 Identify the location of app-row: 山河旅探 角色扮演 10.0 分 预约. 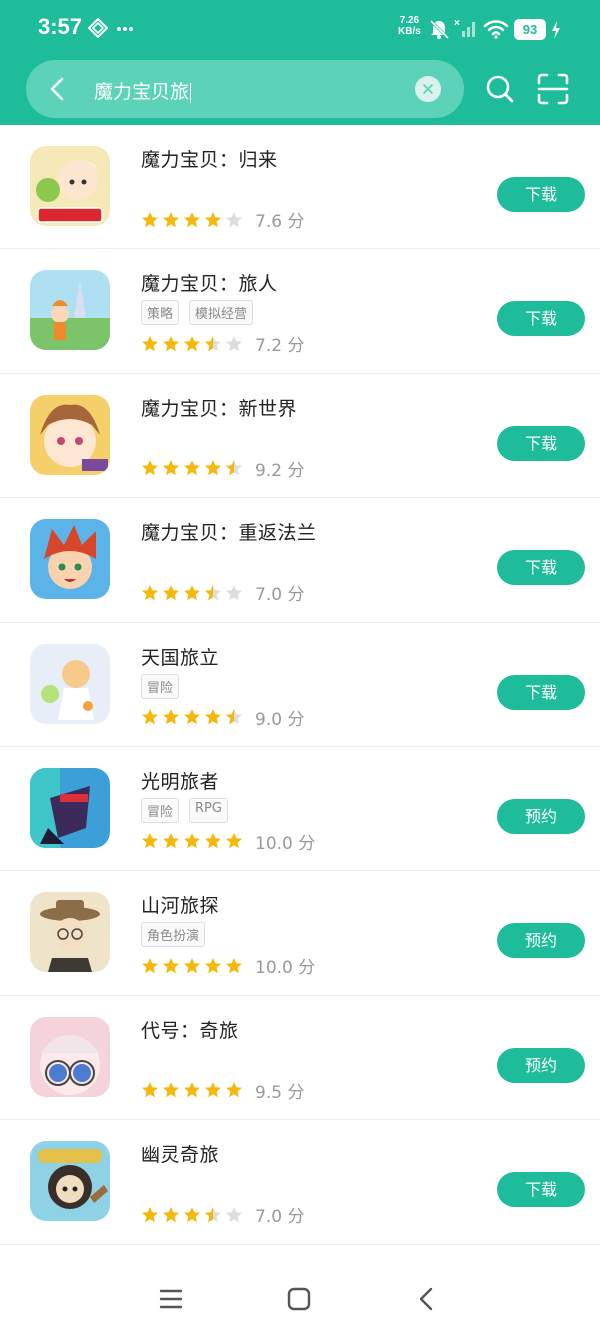
(300, 933).